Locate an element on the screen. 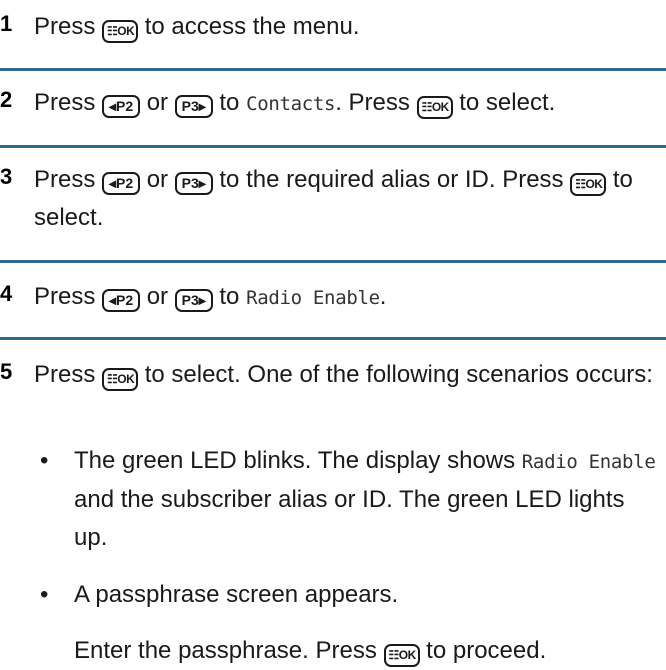  step-text-part: . Press is located at coordinates (372, 102).